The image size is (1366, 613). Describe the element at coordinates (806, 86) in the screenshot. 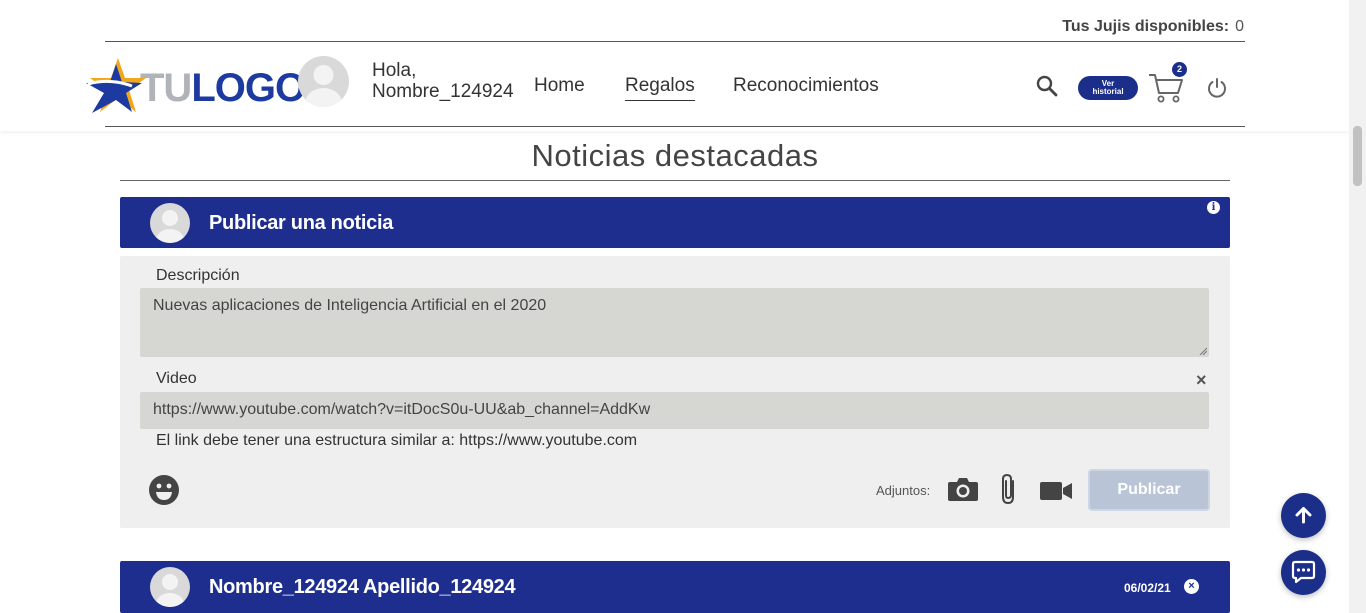

I see `nav-reconocimientos: Reconocimientos` at that location.